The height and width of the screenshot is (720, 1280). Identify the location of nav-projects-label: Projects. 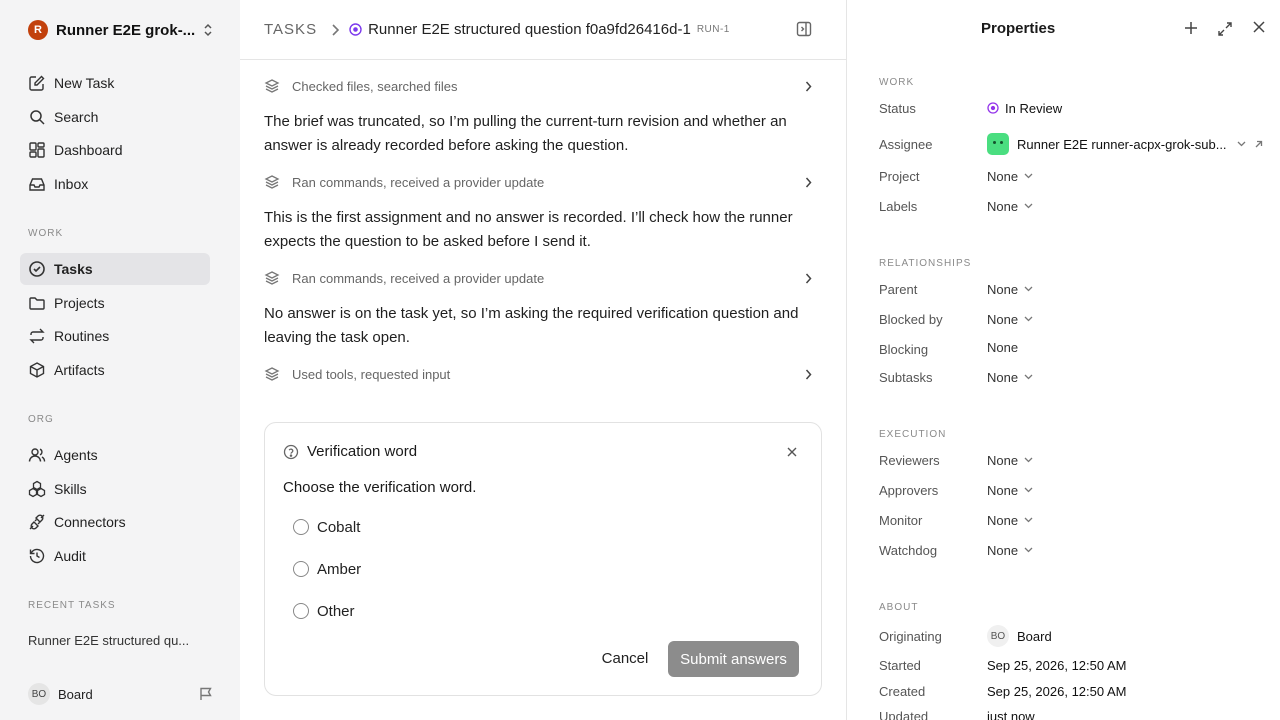
(79, 303).